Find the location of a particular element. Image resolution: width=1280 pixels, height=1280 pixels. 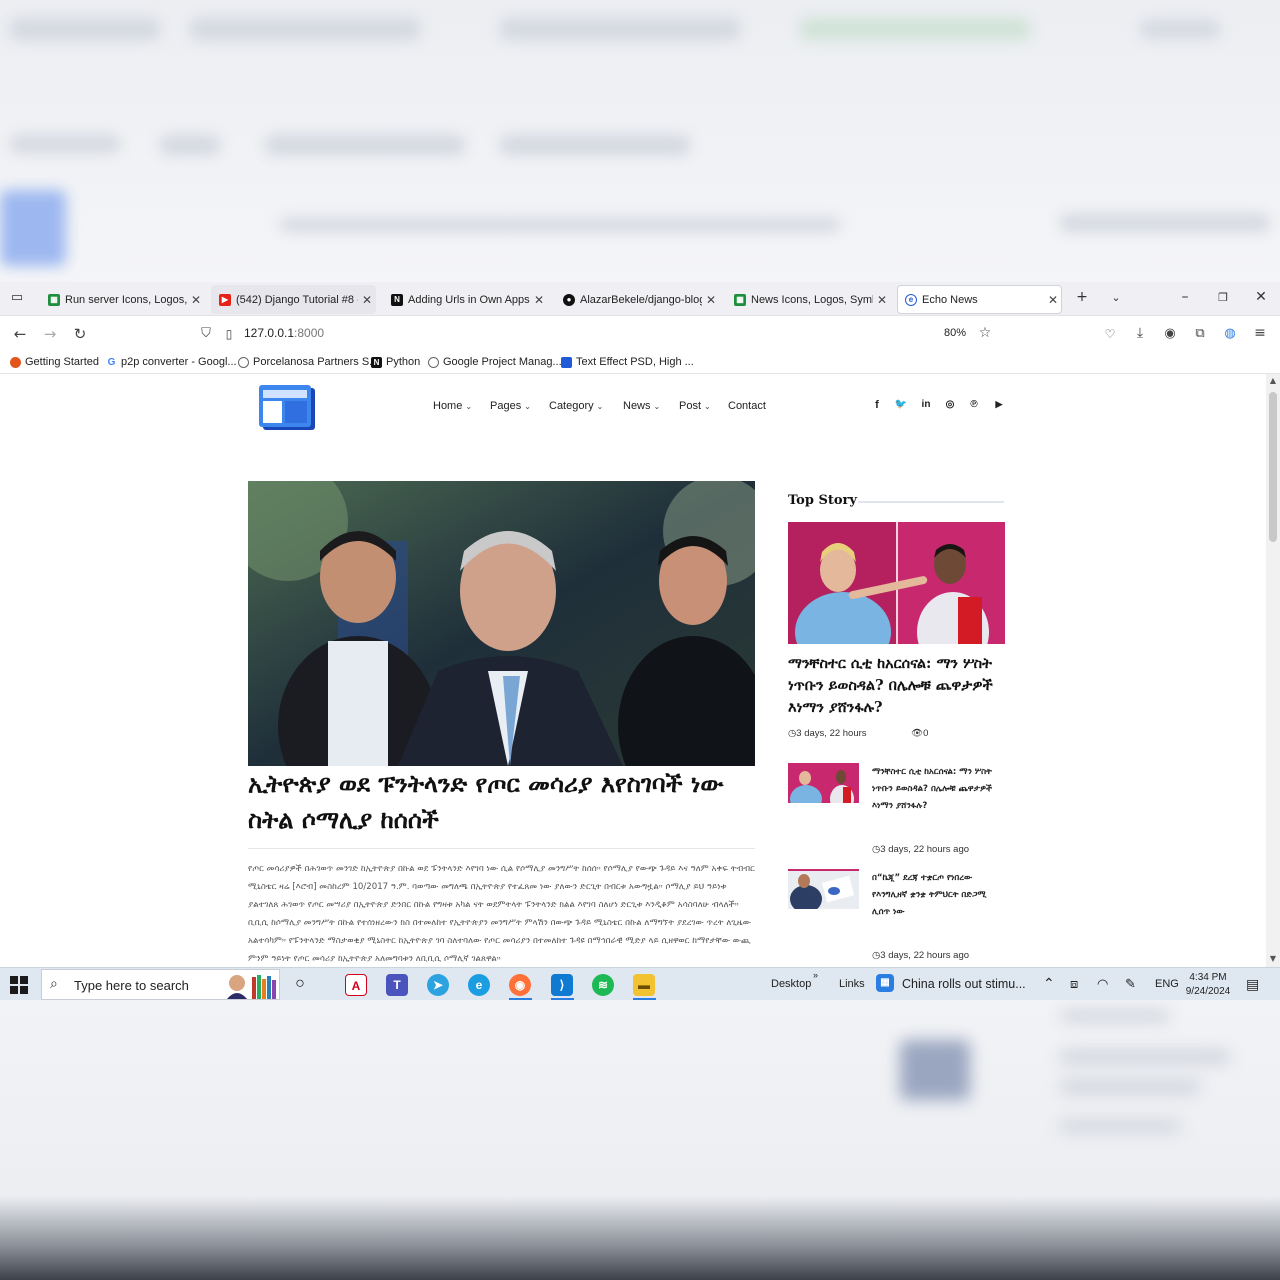

vscode-icon: ⟩ is located at coordinates (562, 985).